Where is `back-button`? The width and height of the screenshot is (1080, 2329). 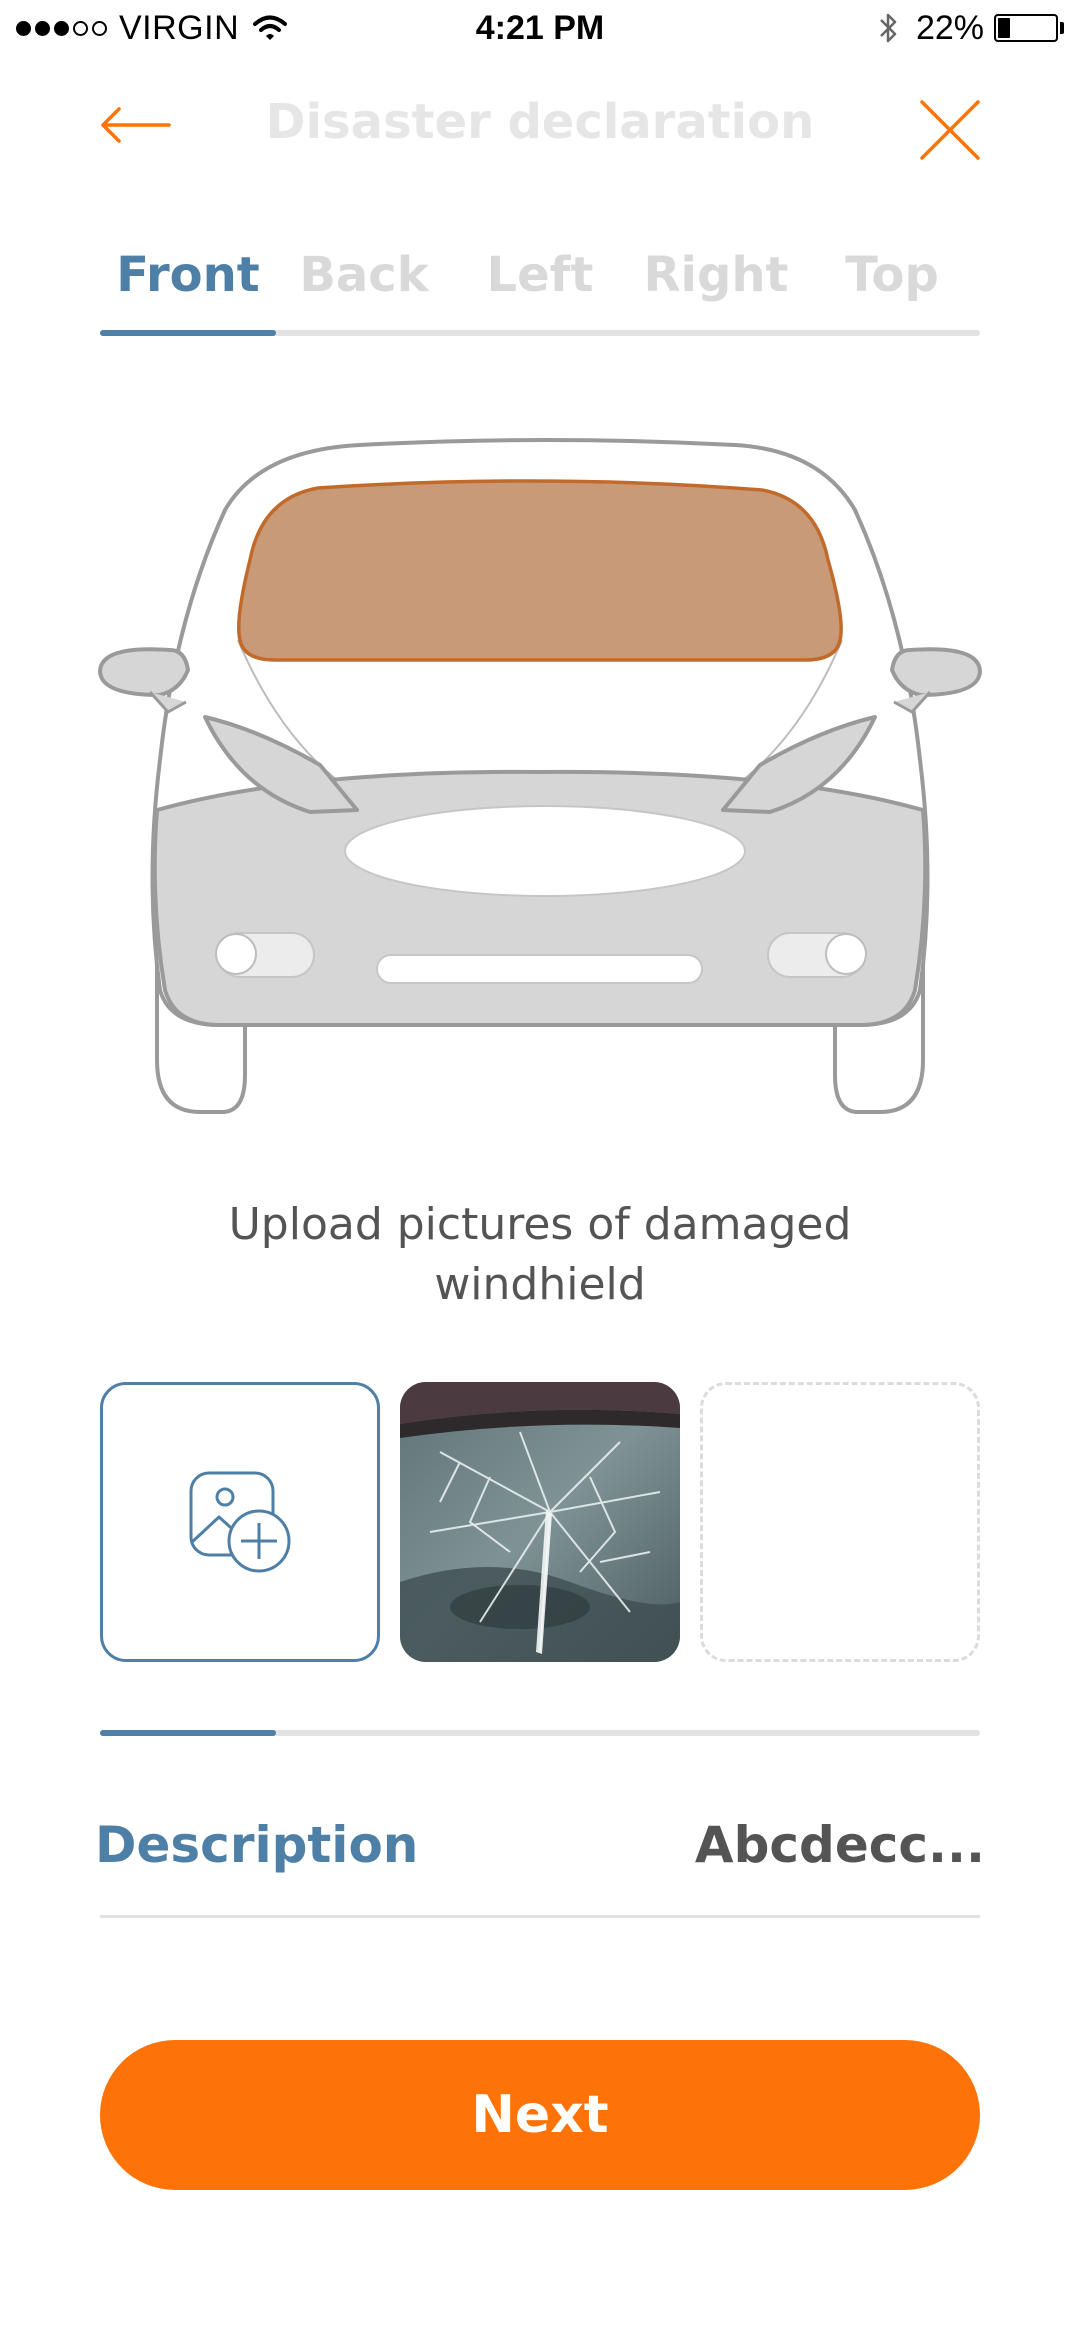 back-button is located at coordinates (135, 125).